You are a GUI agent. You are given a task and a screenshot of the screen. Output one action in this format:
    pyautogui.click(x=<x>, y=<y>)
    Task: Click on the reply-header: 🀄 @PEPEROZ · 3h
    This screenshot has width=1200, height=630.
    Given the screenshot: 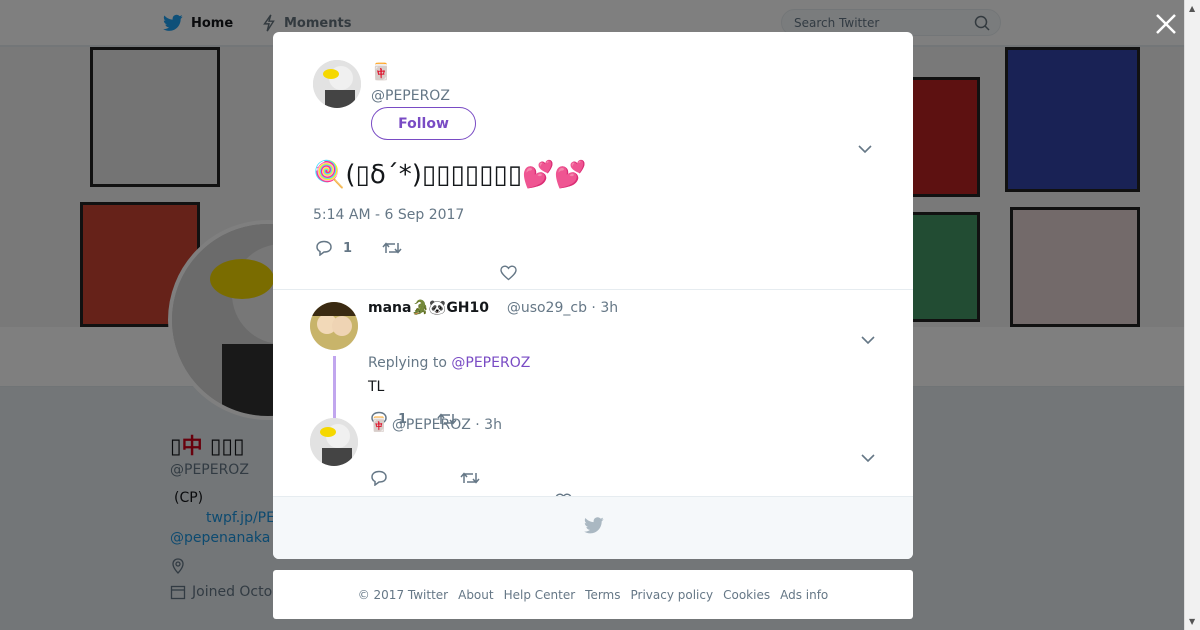 What is the action you would take?
    pyautogui.click(x=436, y=425)
    